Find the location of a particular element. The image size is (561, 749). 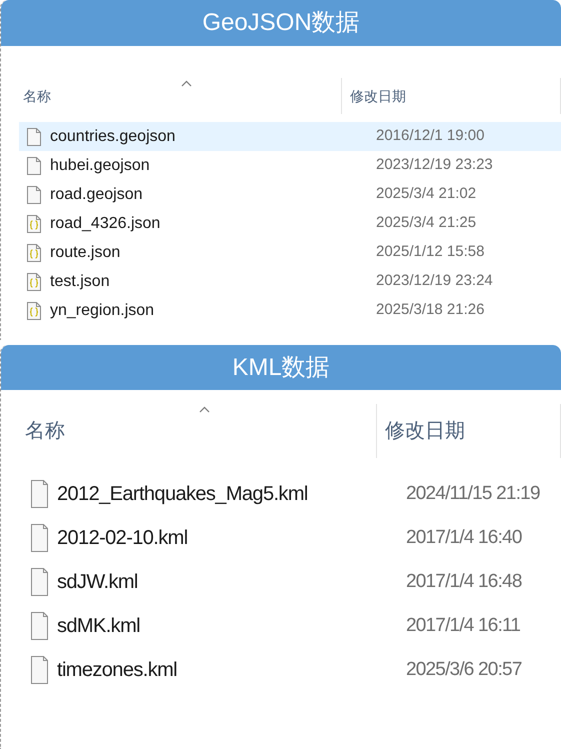

file-name: 2012-02-10.kml is located at coordinates (122, 538).